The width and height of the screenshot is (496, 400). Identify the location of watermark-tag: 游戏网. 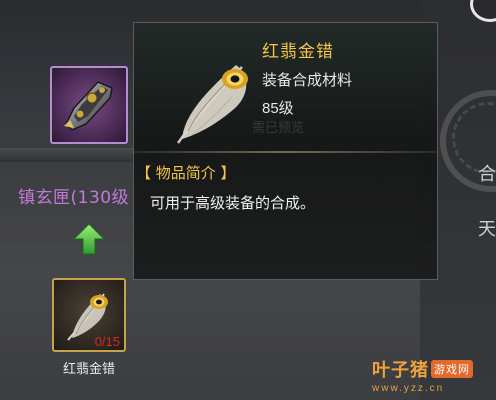
(452, 369).